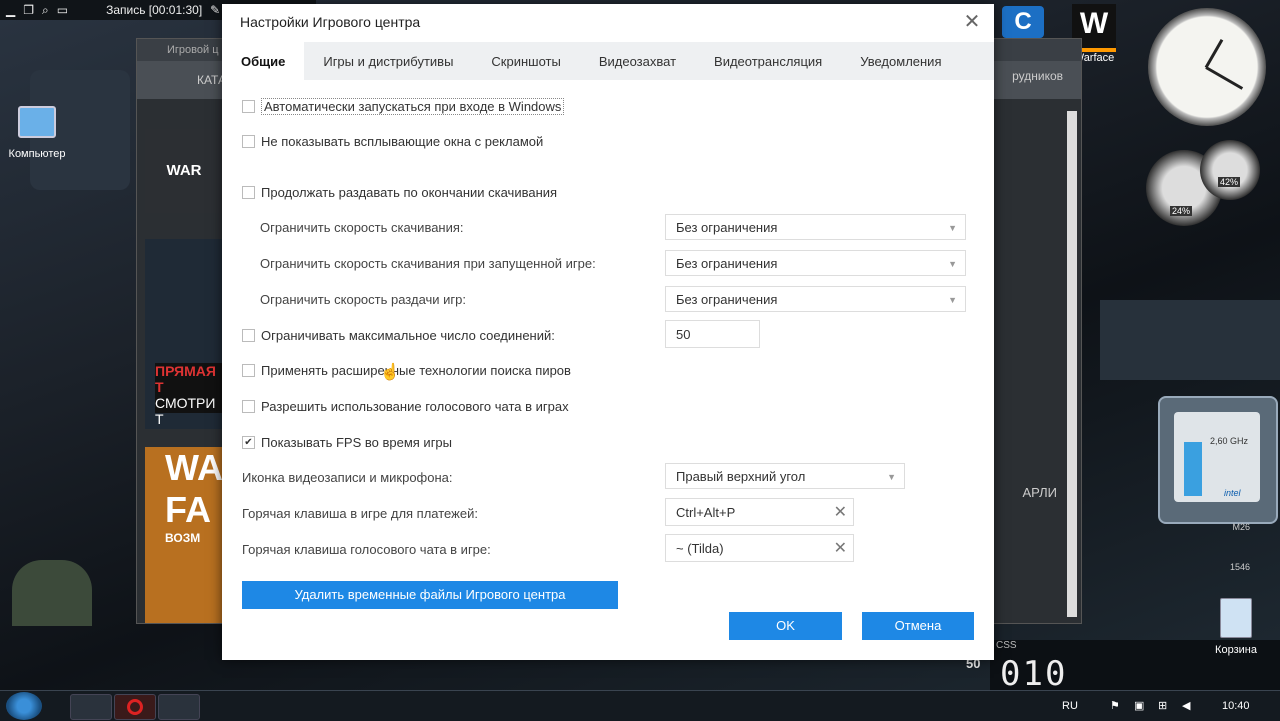 This screenshot has height=721, width=1280. I want to click on tab-notifications: Уведомления, so click(900, 61).